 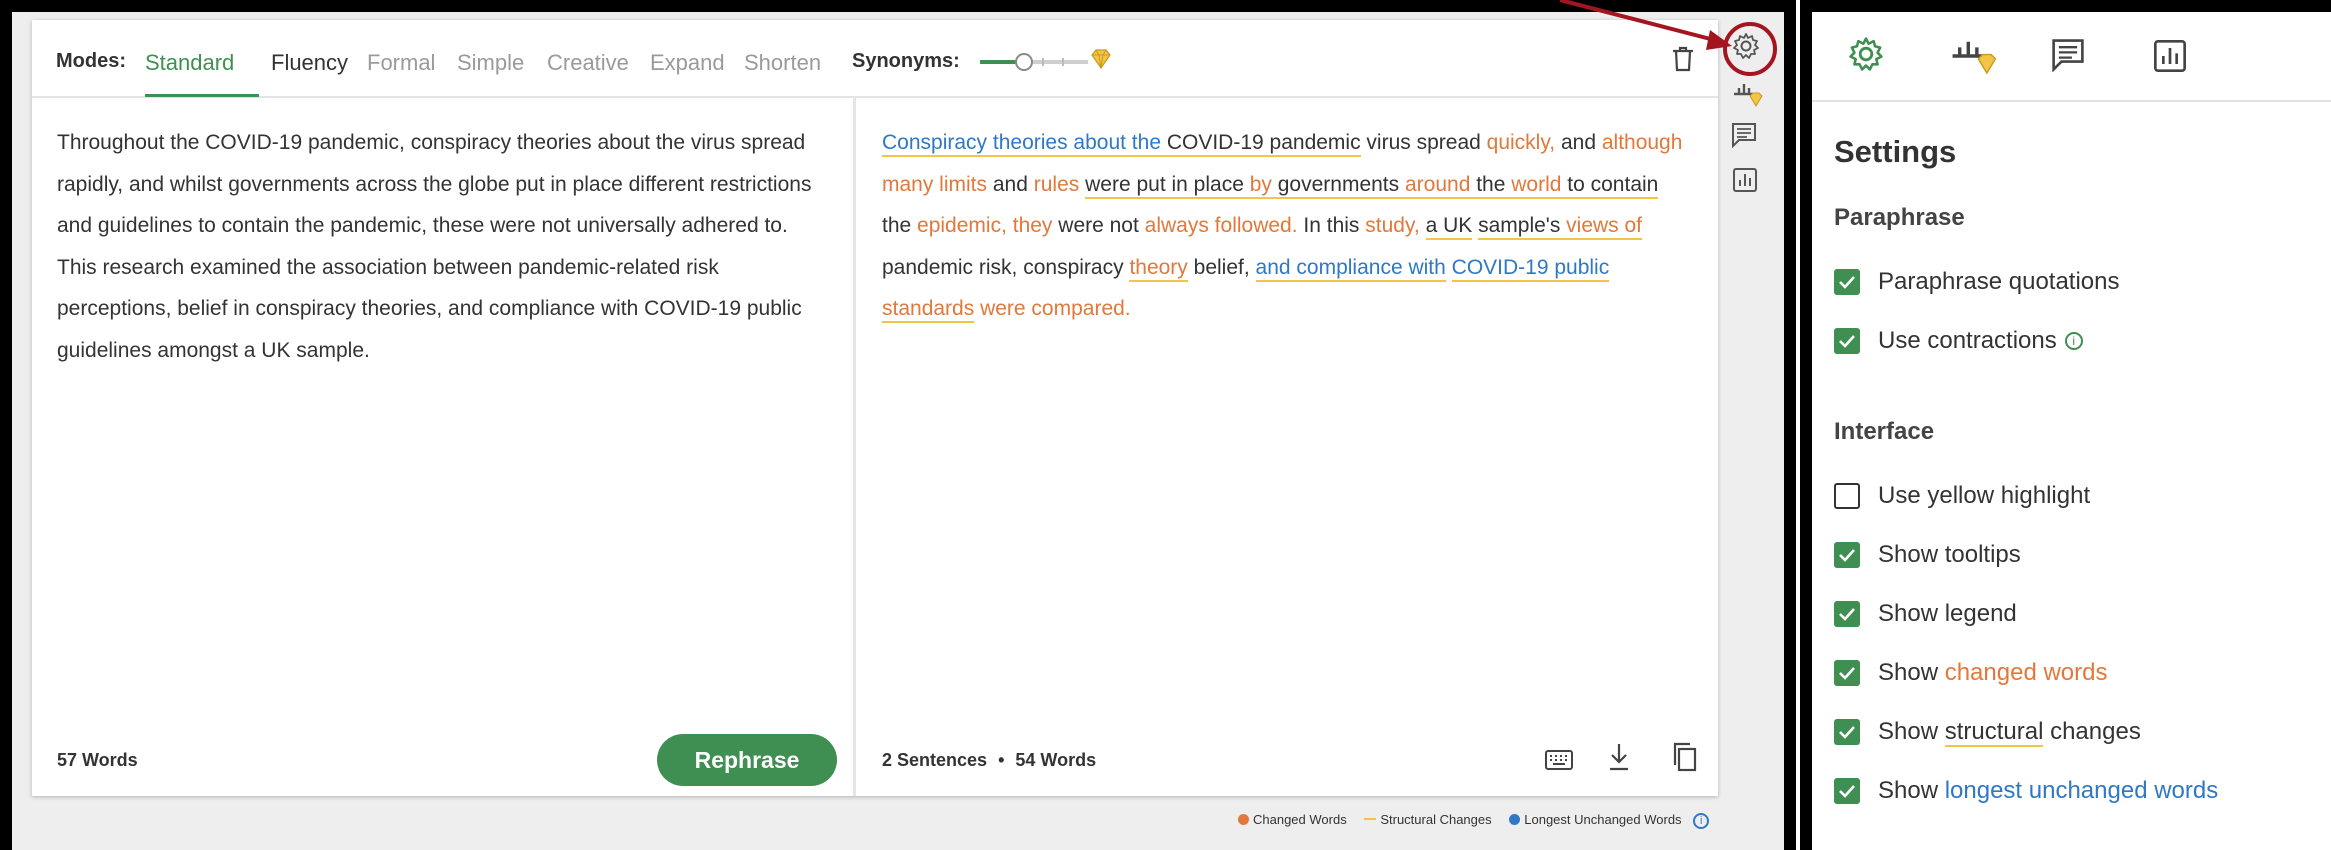 What do you see at coordinates (189, 63) in the screenshot?
I see `mode-standard: Standard` at bounding box center [189, 63].